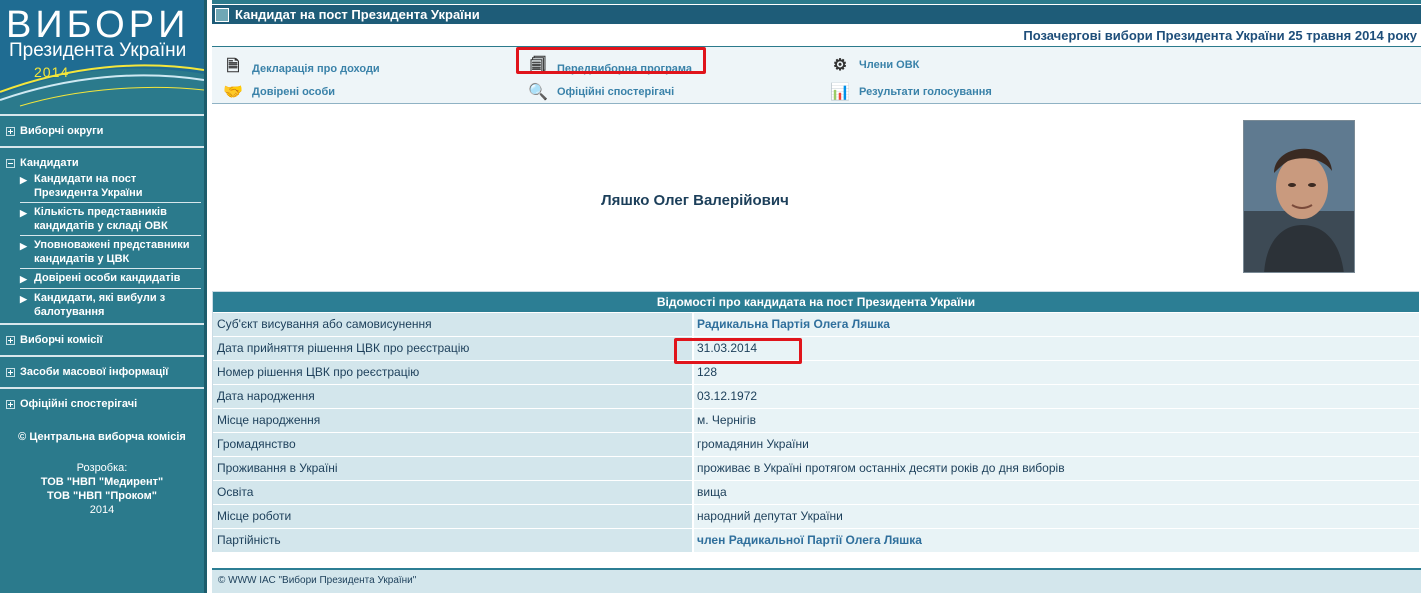  I want to click on sidebar-section-districts: Виборчі округи, so click(102, 131).